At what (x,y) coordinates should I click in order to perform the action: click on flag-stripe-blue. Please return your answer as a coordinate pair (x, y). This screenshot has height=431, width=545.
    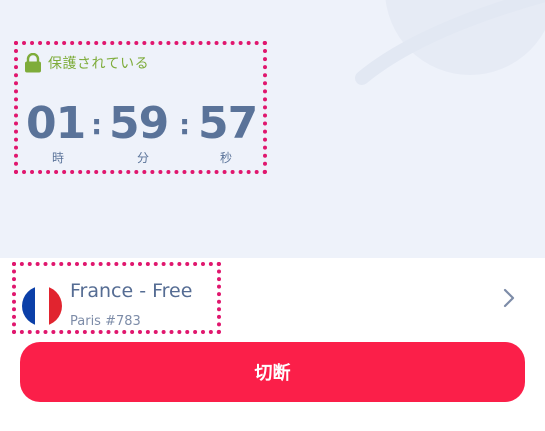
    Looking at the image, I should click on (29, 306).